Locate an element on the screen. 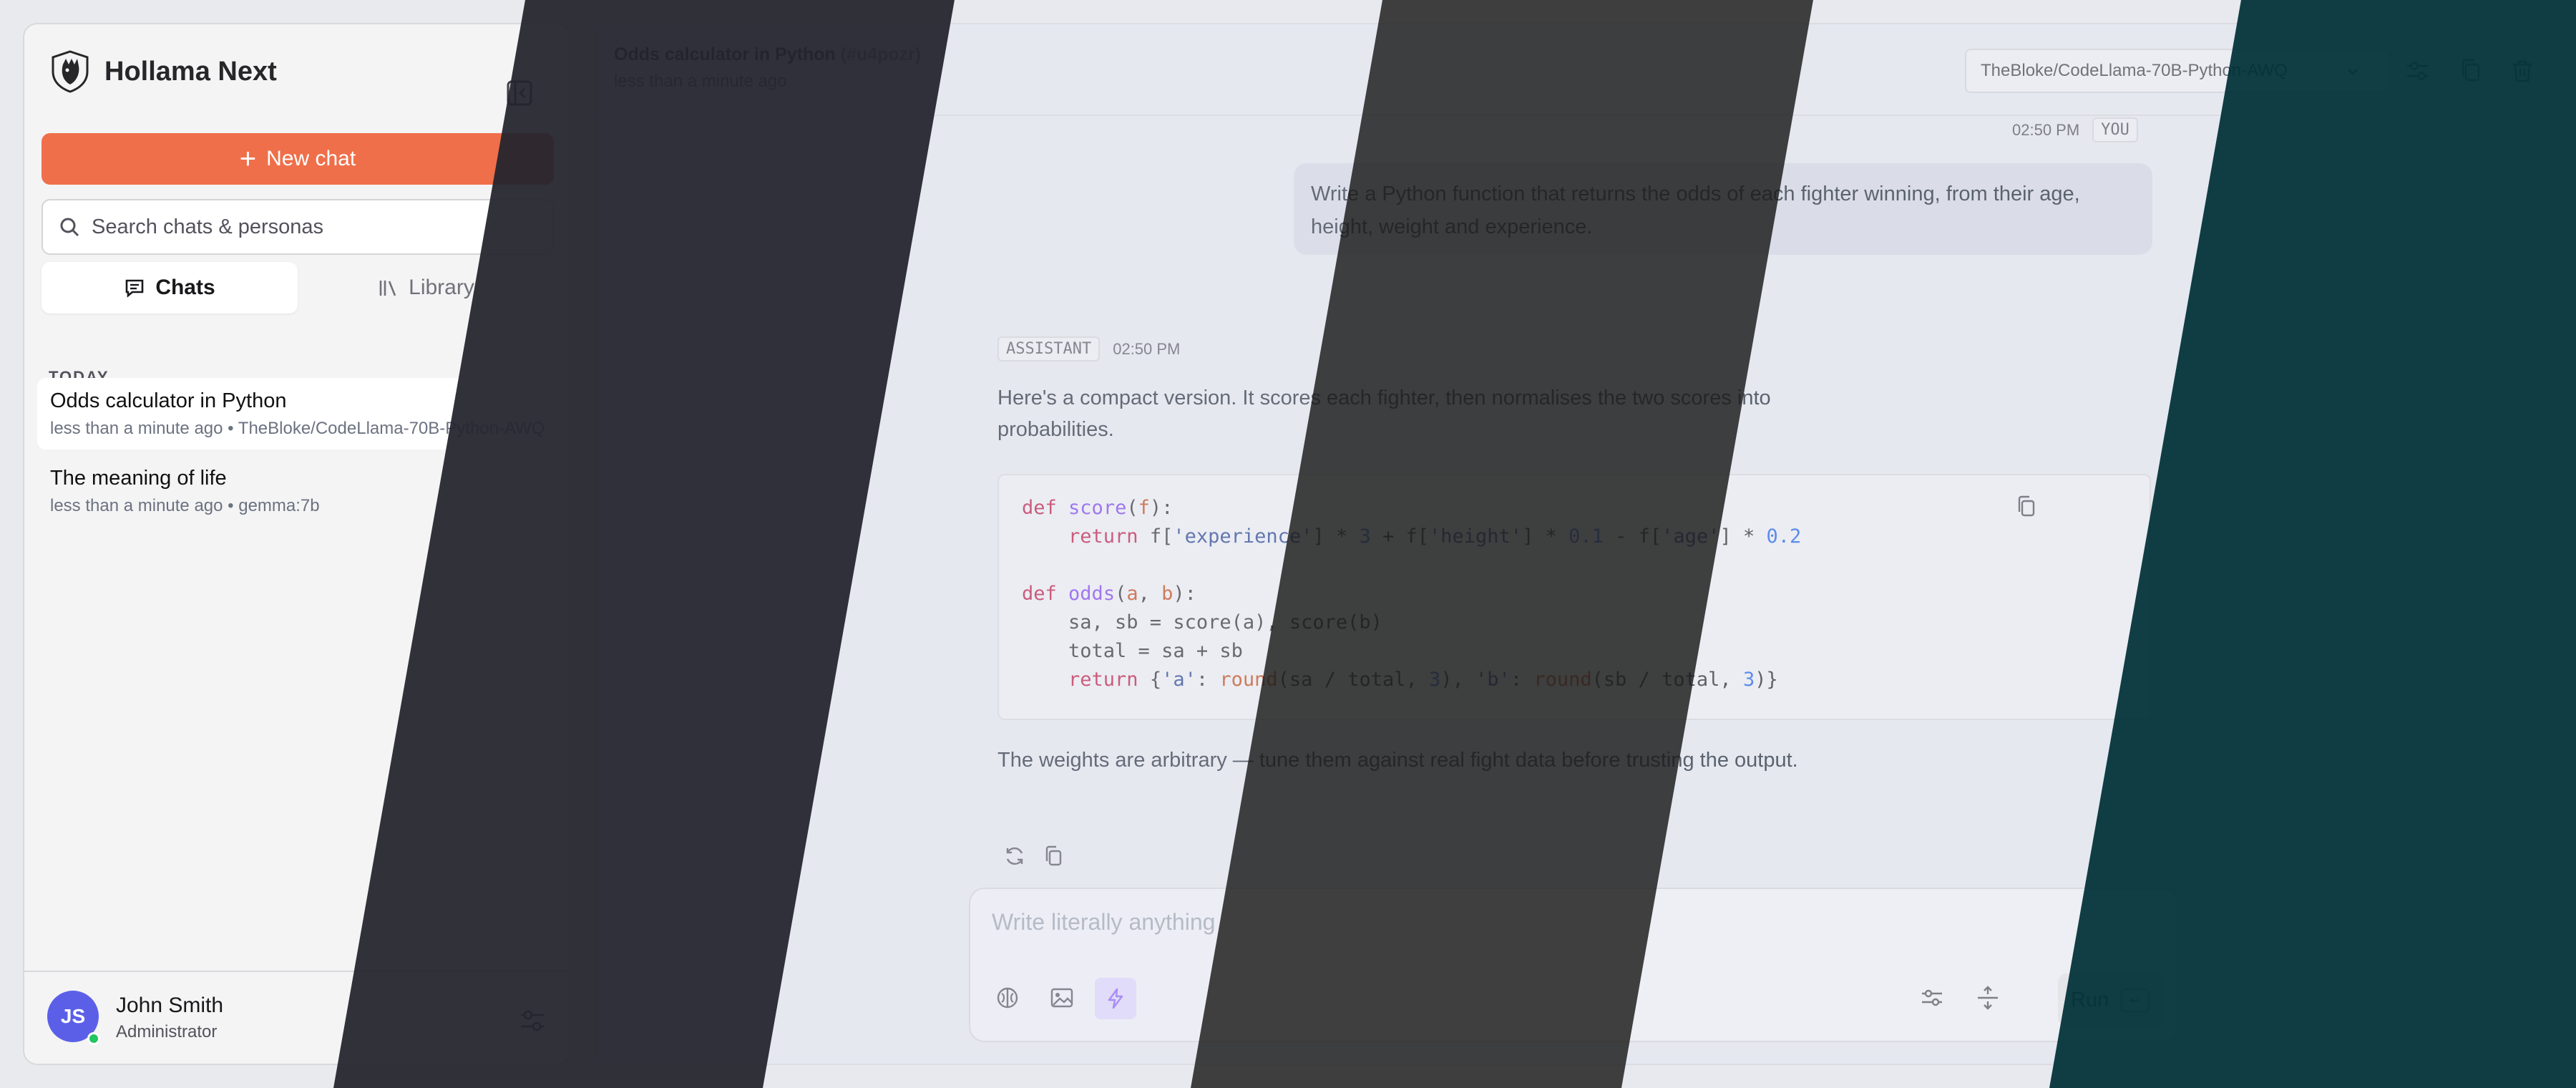 This screenshot has height=1088, width=2576. brand: Hollama Next is located at coordinates (163, 71).